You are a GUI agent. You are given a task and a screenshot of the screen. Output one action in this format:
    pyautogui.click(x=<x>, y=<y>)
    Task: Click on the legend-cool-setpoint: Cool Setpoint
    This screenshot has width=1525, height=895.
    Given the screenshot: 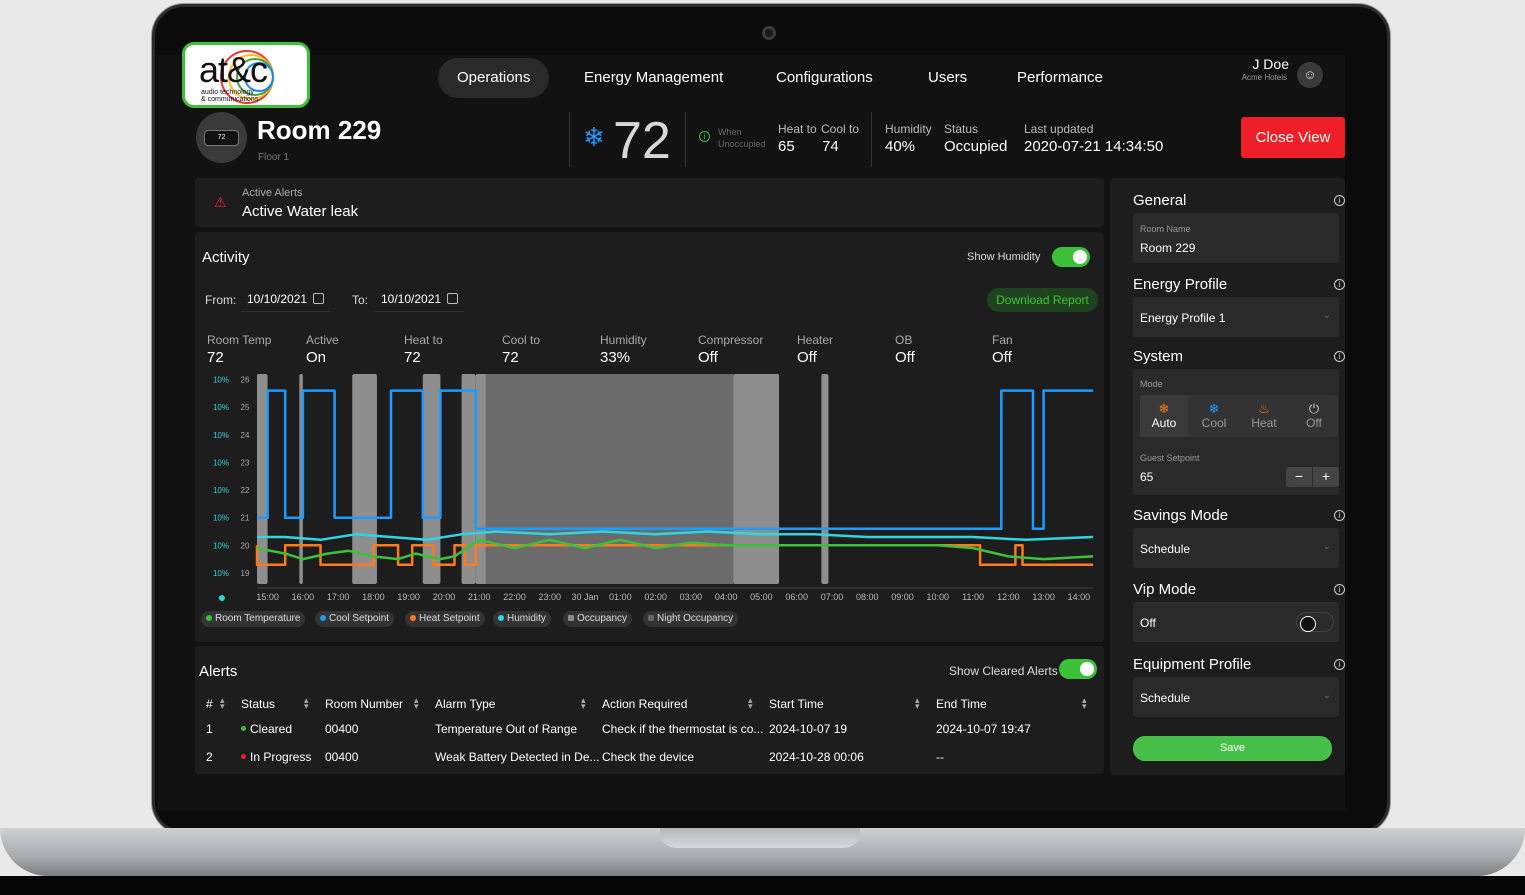 What is the action you would take?
    pyautogui.click(x=355, y=619)
    